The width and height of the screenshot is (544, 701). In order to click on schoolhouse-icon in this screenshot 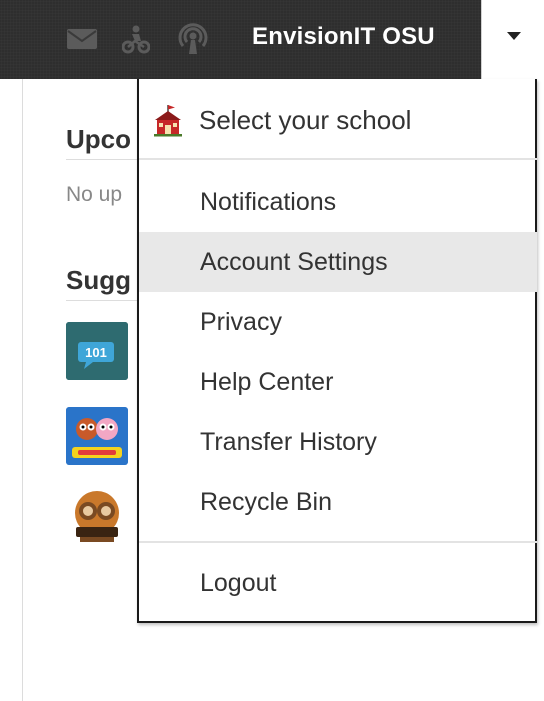, I will do `click(168, 120)`.